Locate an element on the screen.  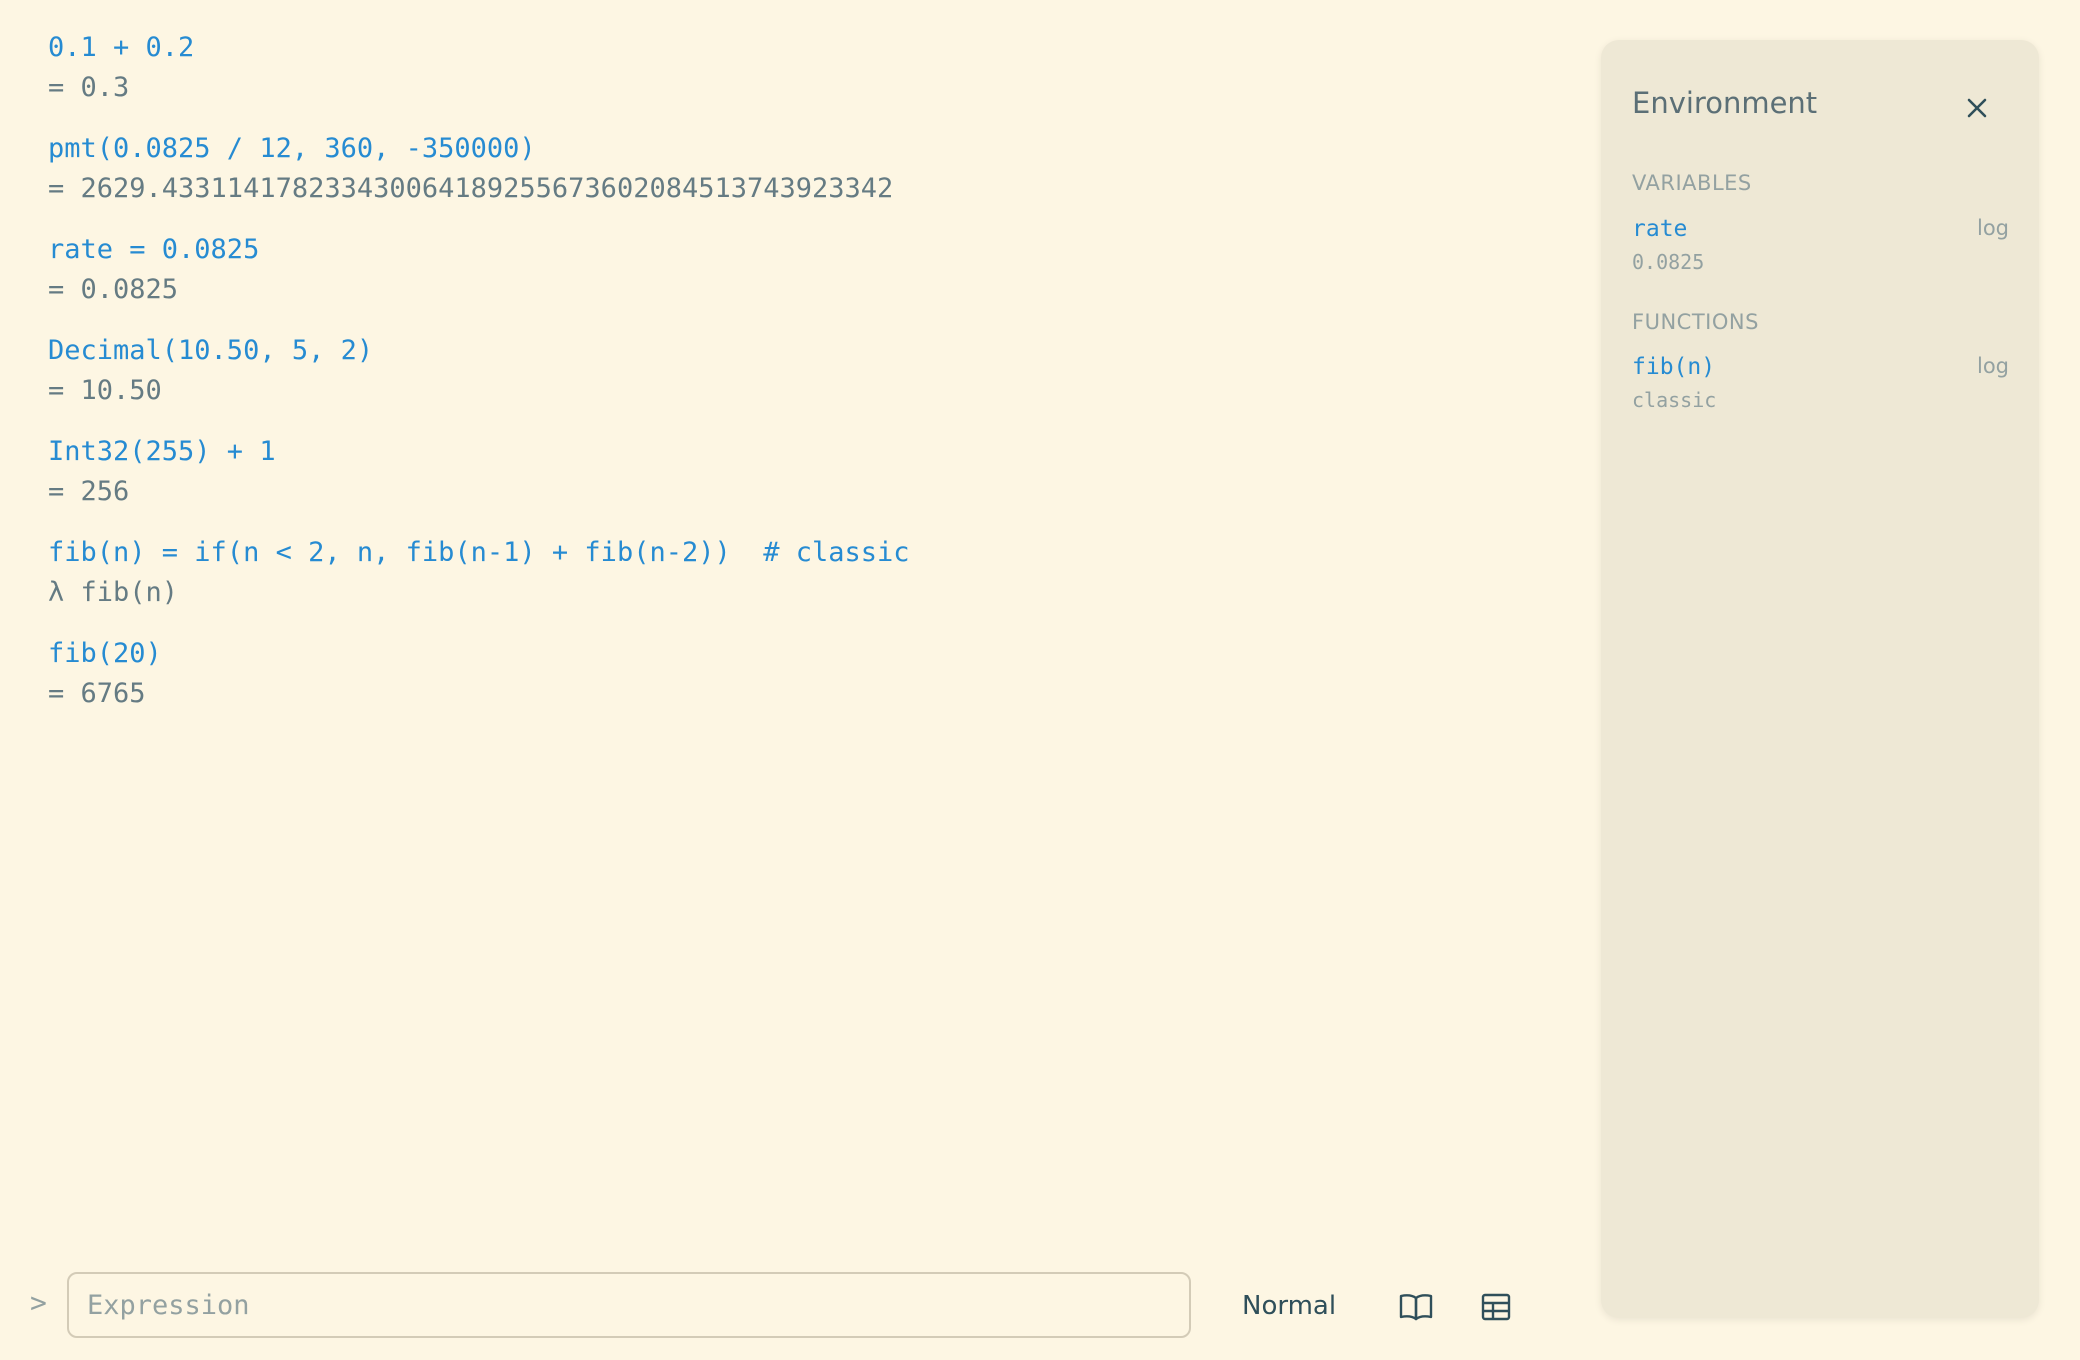
history-input: fib(20) is located at coordinates (788, 654).